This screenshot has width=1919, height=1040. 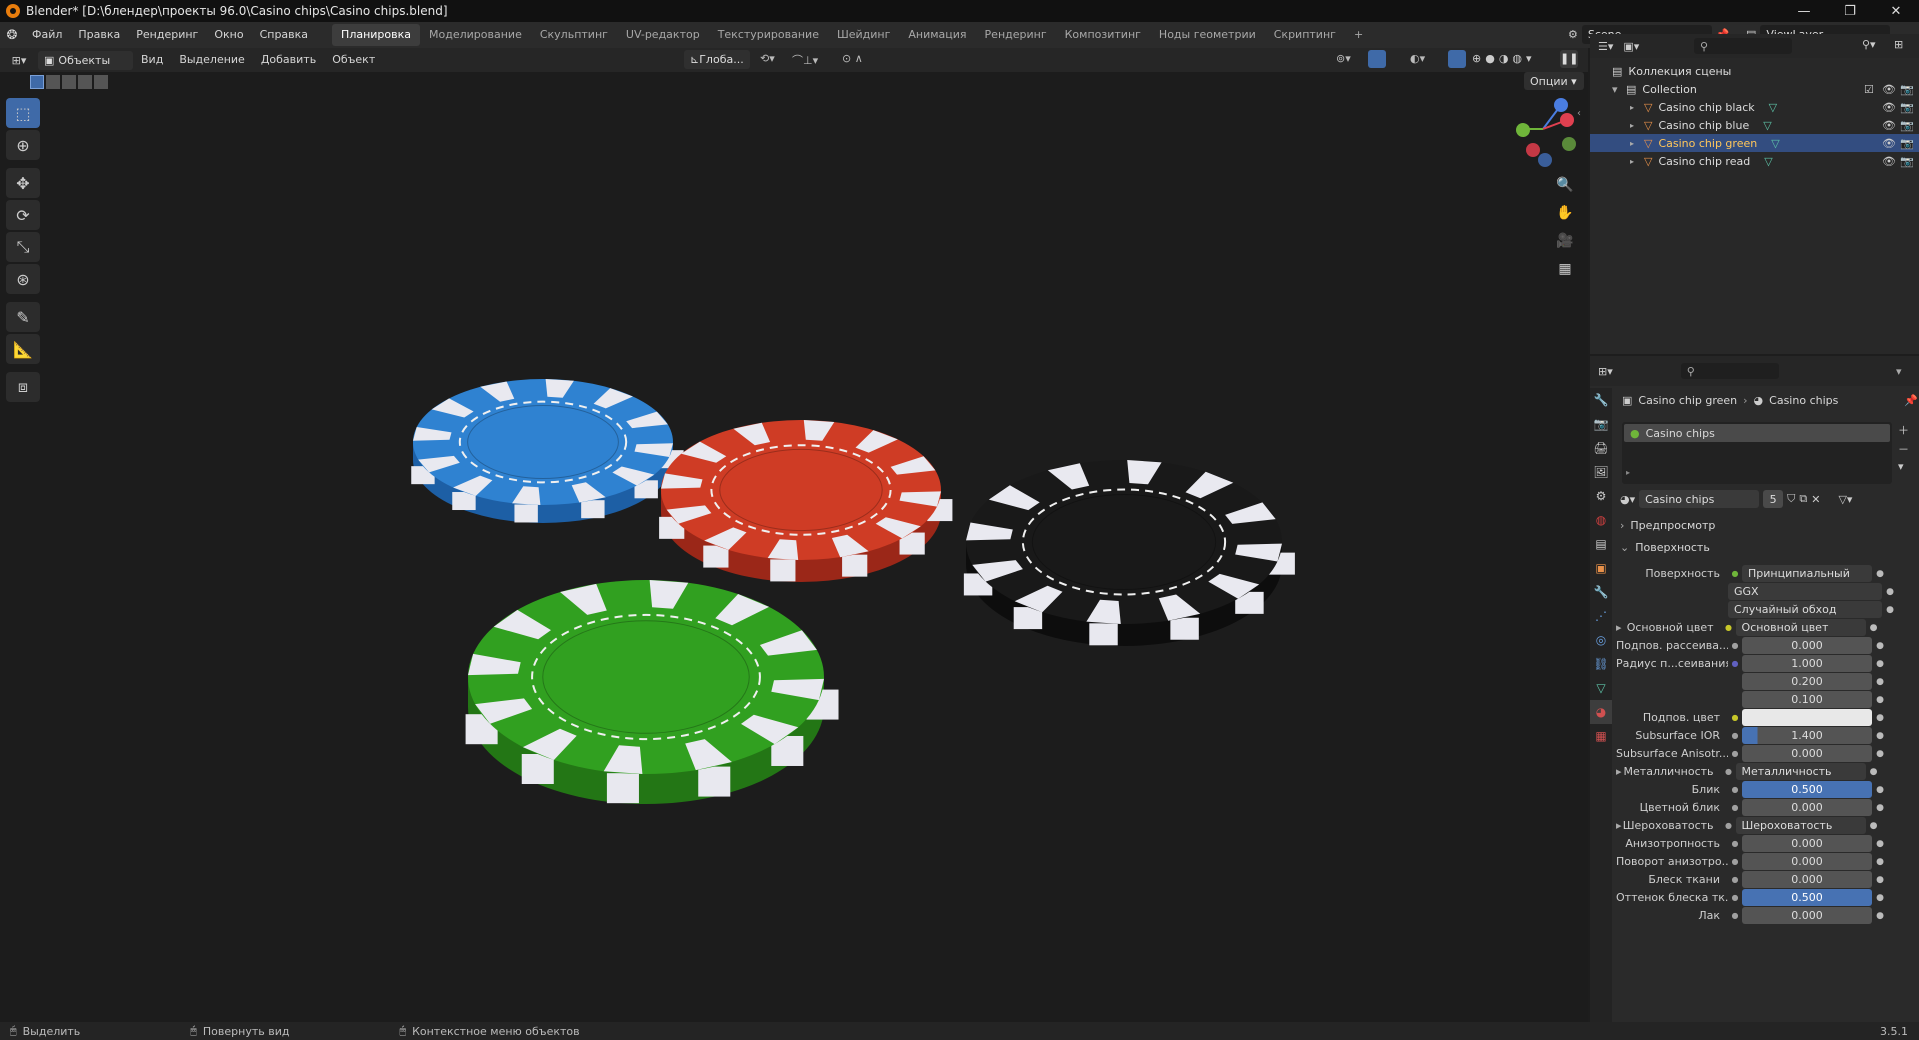 I want to click on tab-shading: Шейдинг, so click(x=863, y=35).